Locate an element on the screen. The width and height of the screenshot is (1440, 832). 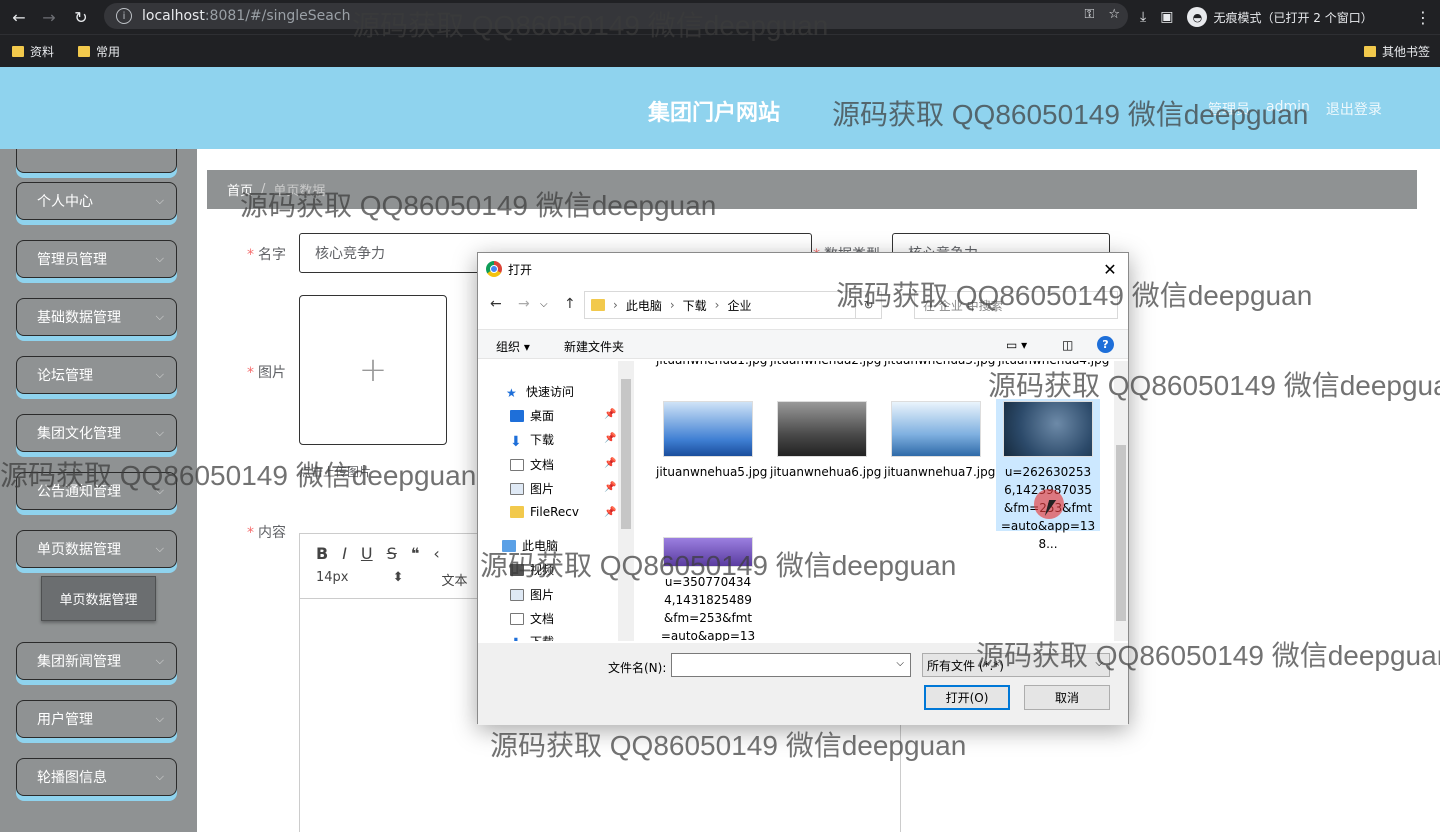
tree-pictures: 图片 is located at coordinates (532, 488).